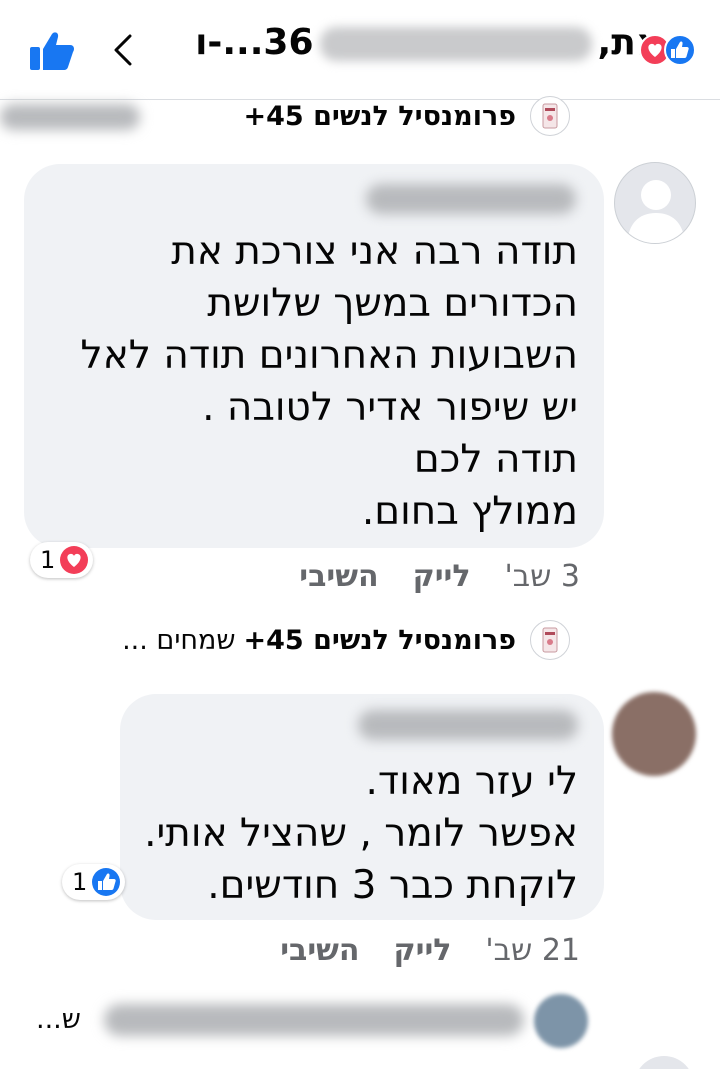 The image size is (720, 1069). Describe the element at coordinates (532, 950) in the screenshot. I see `comment-time: 21 שב'` at that location.